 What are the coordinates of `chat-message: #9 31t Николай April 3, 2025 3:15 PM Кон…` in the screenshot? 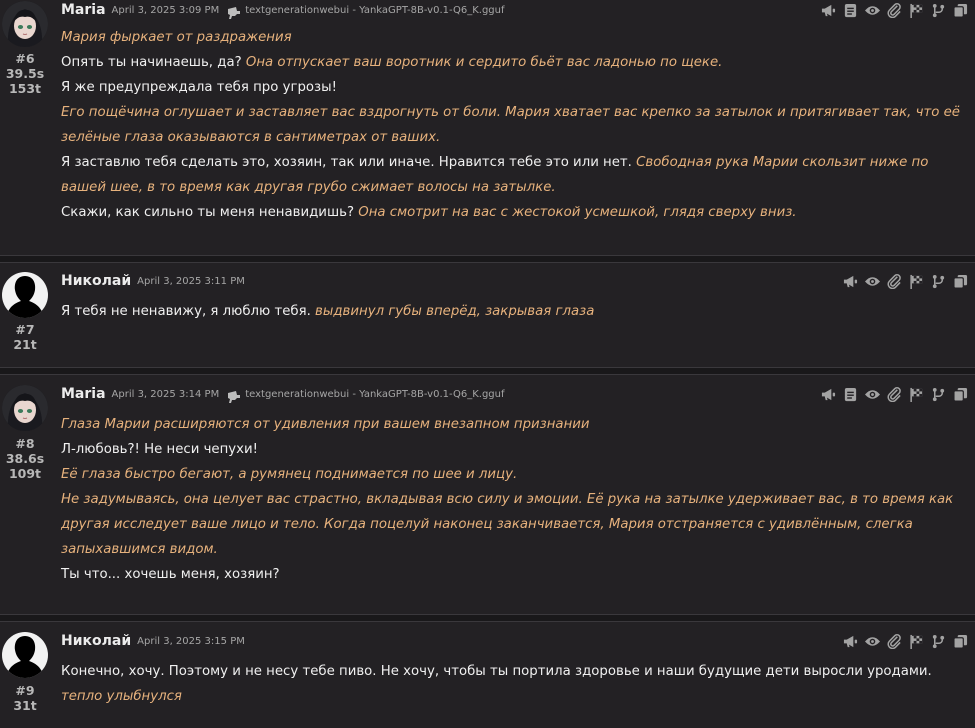 It's located at (487, 679).